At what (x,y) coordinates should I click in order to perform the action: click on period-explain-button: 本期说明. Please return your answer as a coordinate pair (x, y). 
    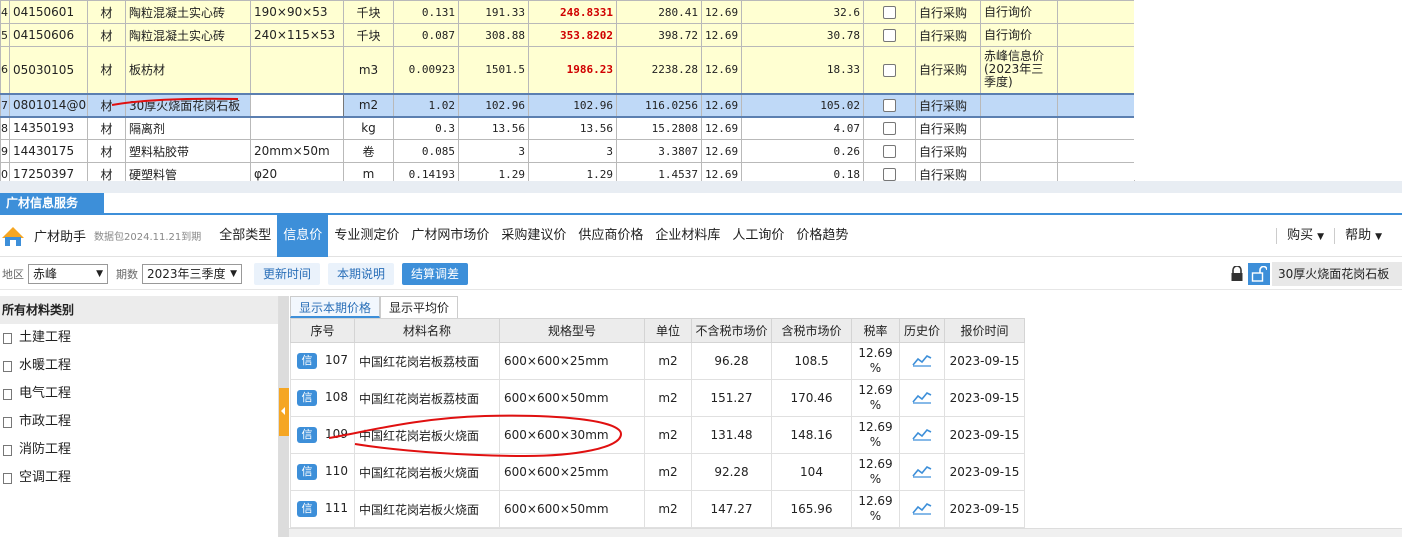
    Looking at the image, I should click on (361, 273).